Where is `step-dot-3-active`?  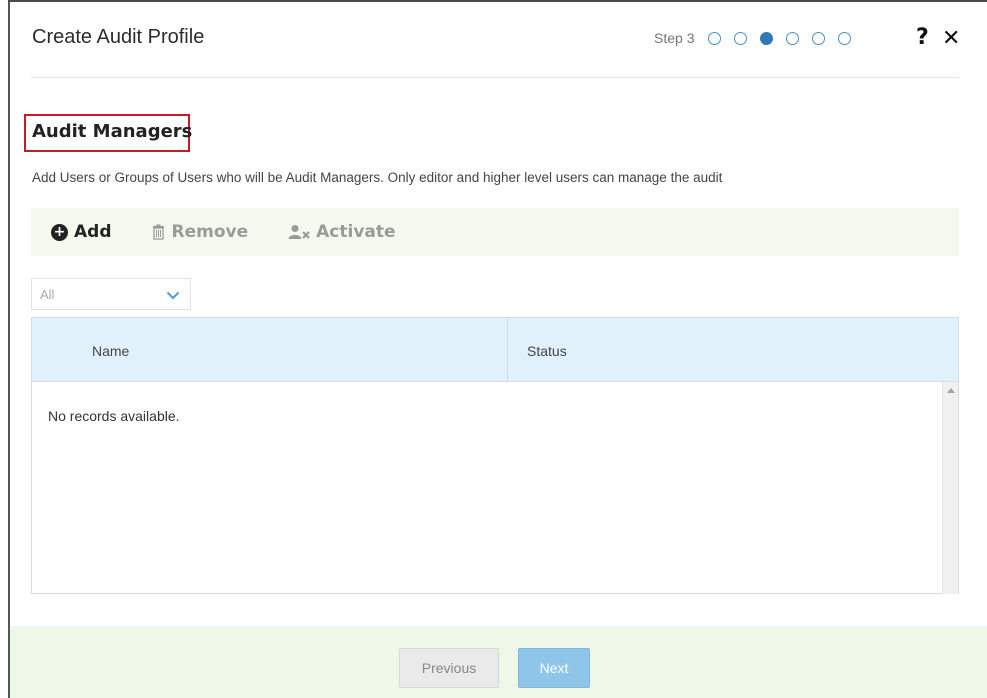 step-dot-3-active is located at coordinates (767, 38).